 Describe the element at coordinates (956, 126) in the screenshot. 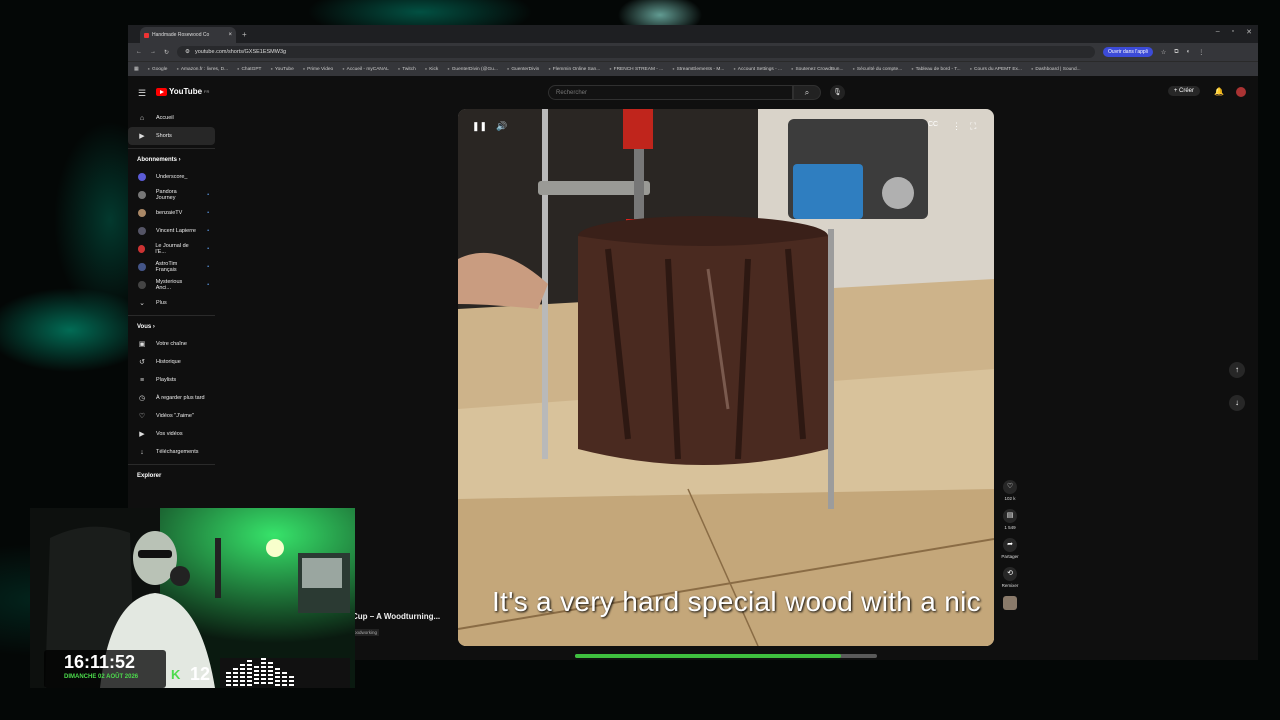

I see `more-options-icon: ⋮` at that location.